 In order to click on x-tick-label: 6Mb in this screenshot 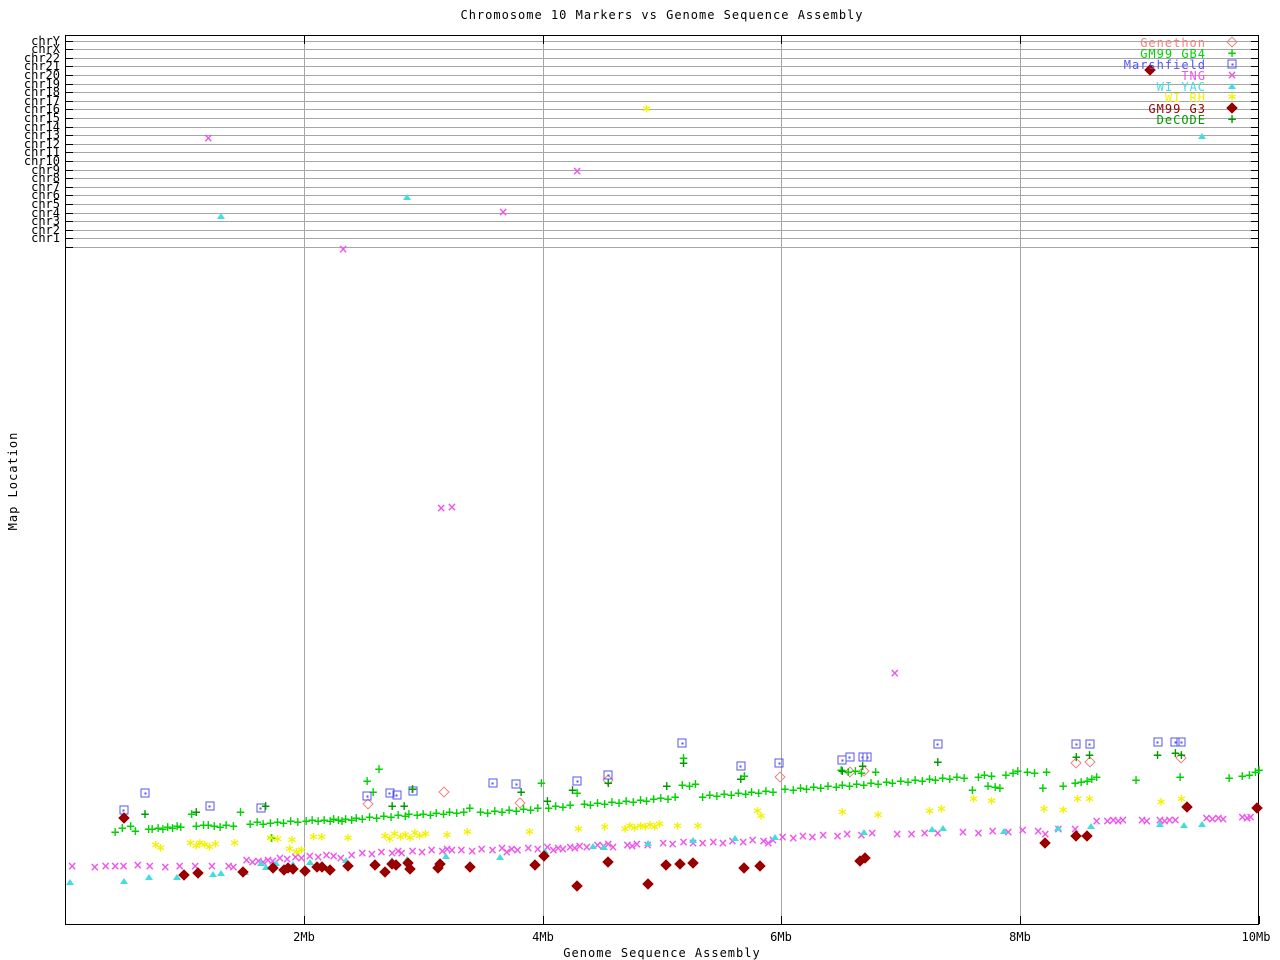, I will do `click(781, 937)`.